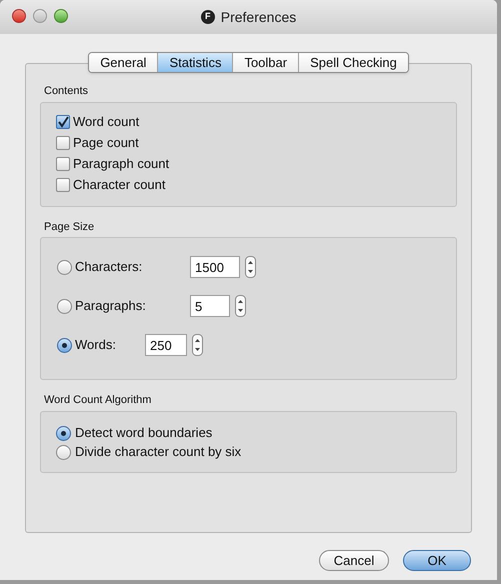 The height and width of the screenshot is (584, 501). What do you see at coordinates (354, 560) in the screenshot?
I see `dialog-button: Cancel` at bounding box center [354, 560].